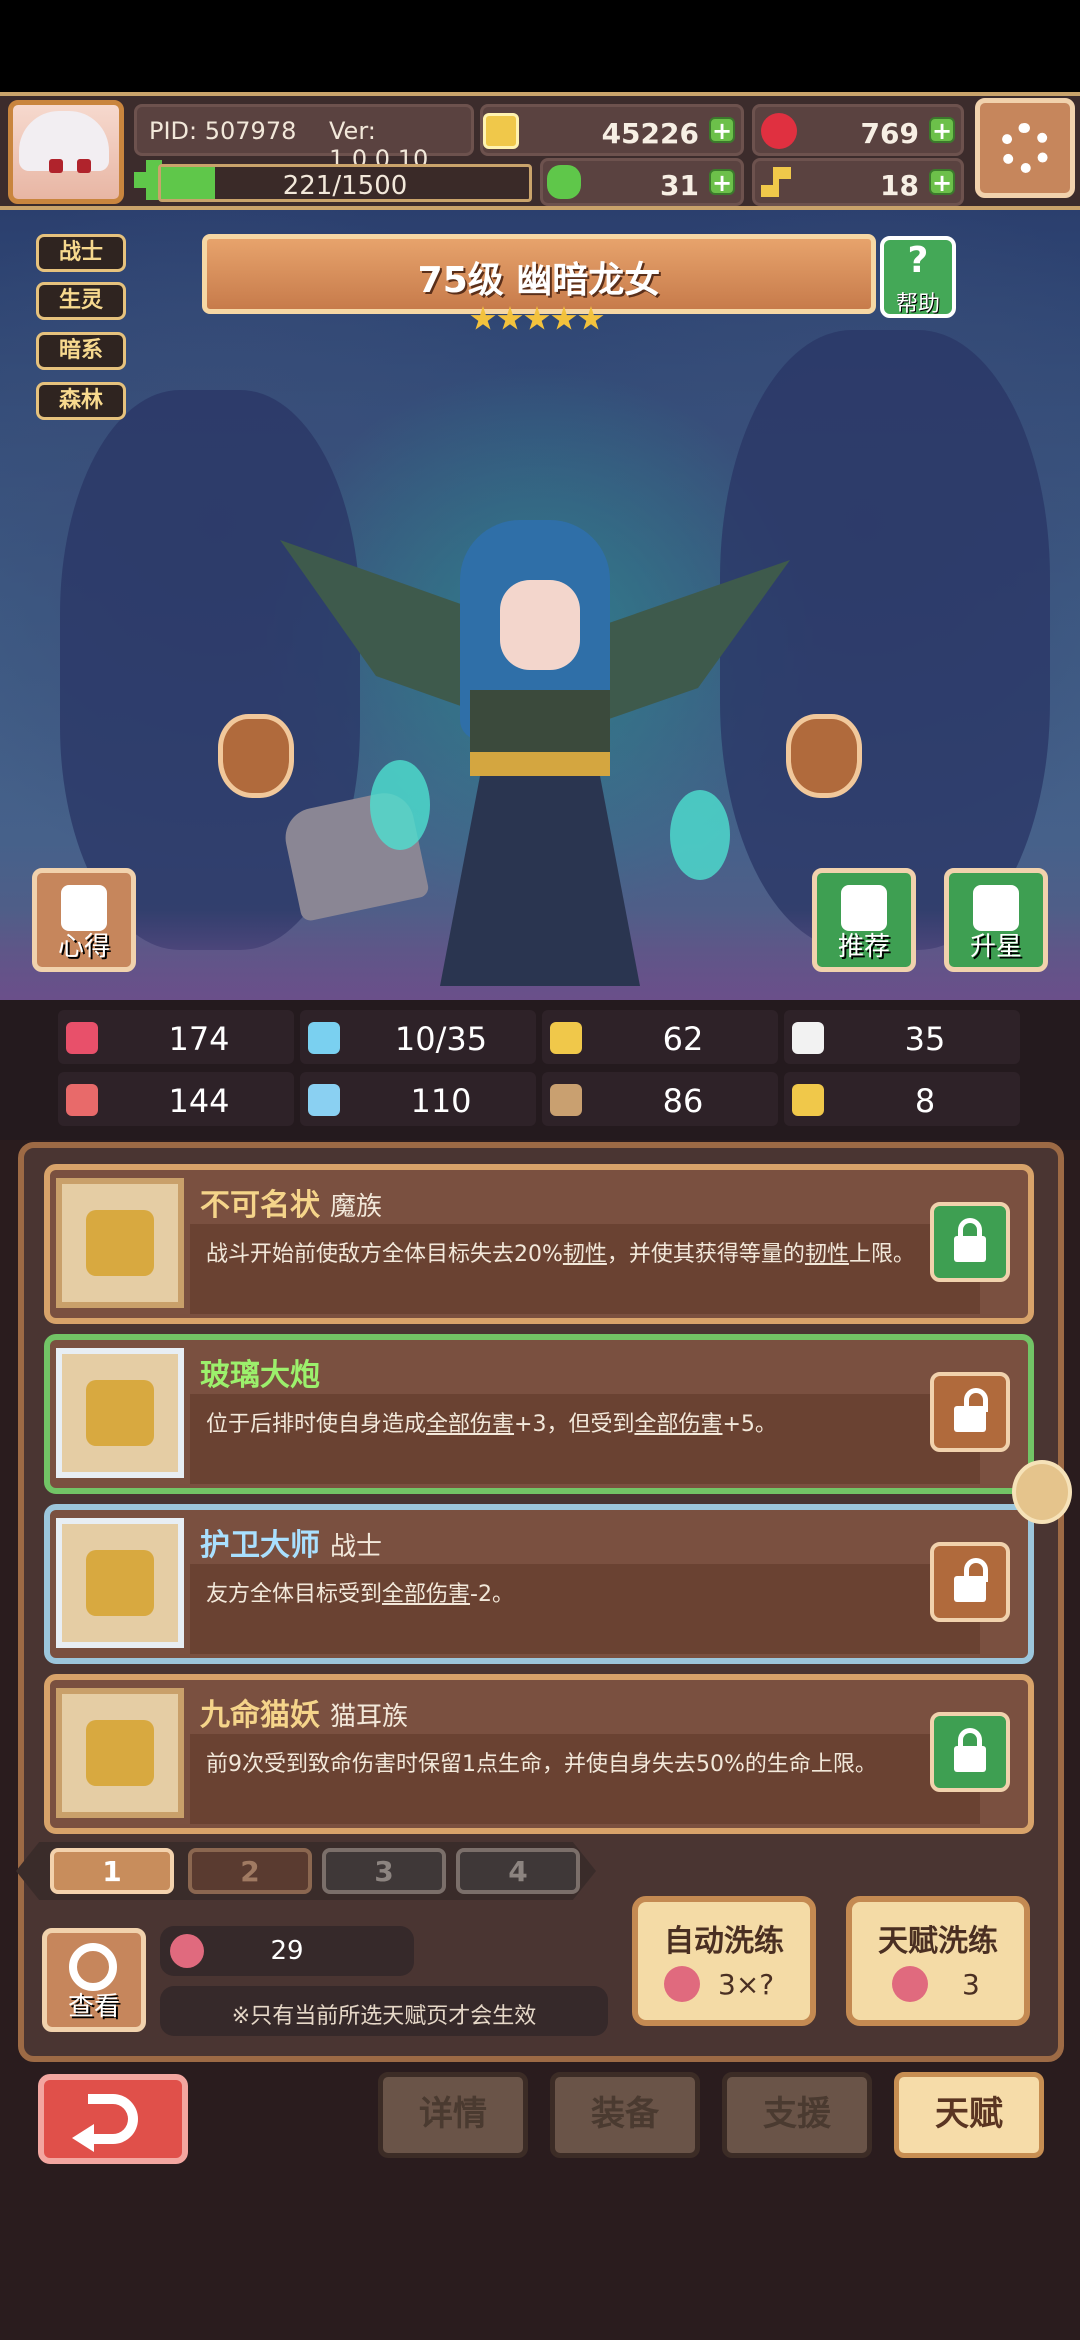  I want to click on talent-reroll-button: 天赋洗练 3, so click(938, 1961).